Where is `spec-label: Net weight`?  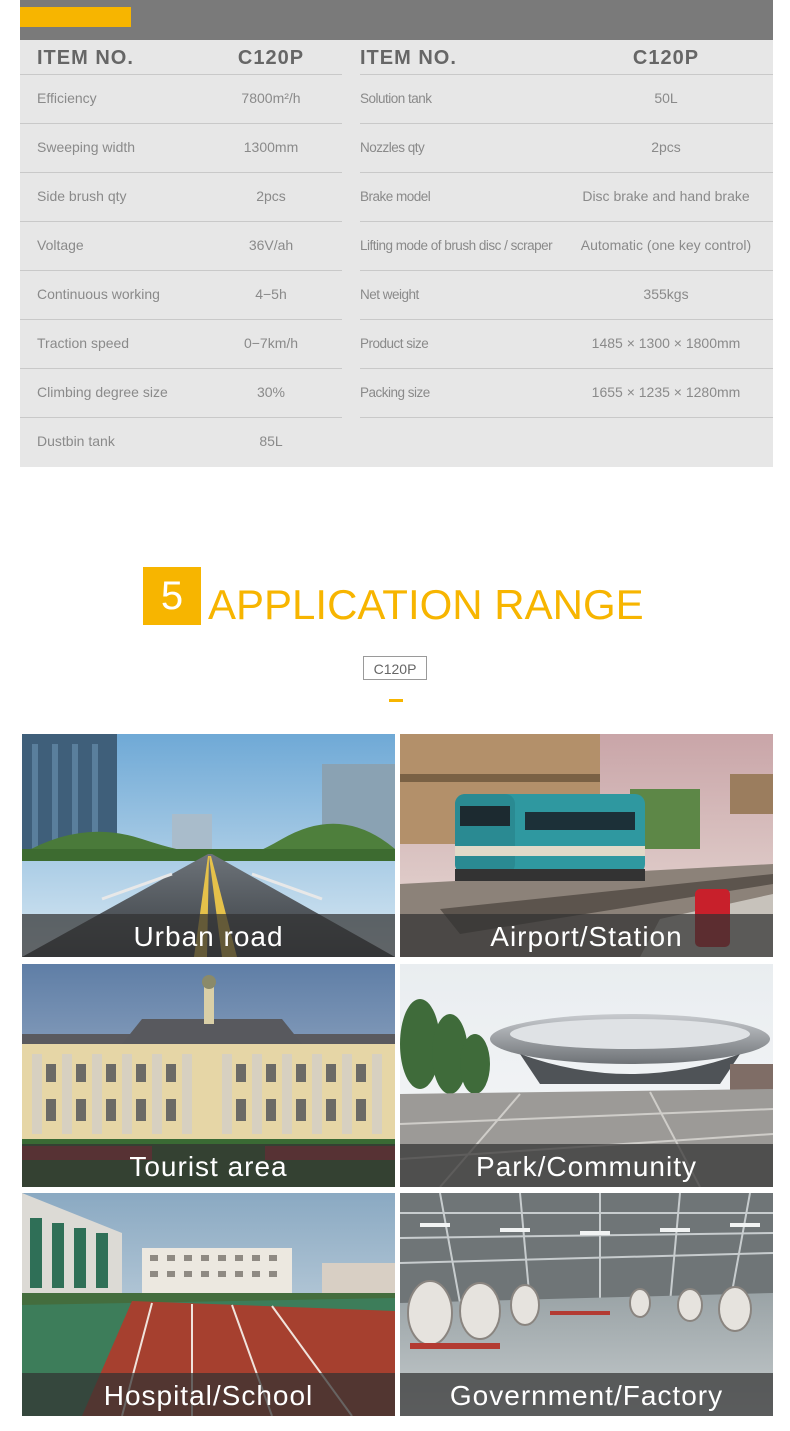
spec-label: Net weight is located at coordinates (389, 294).